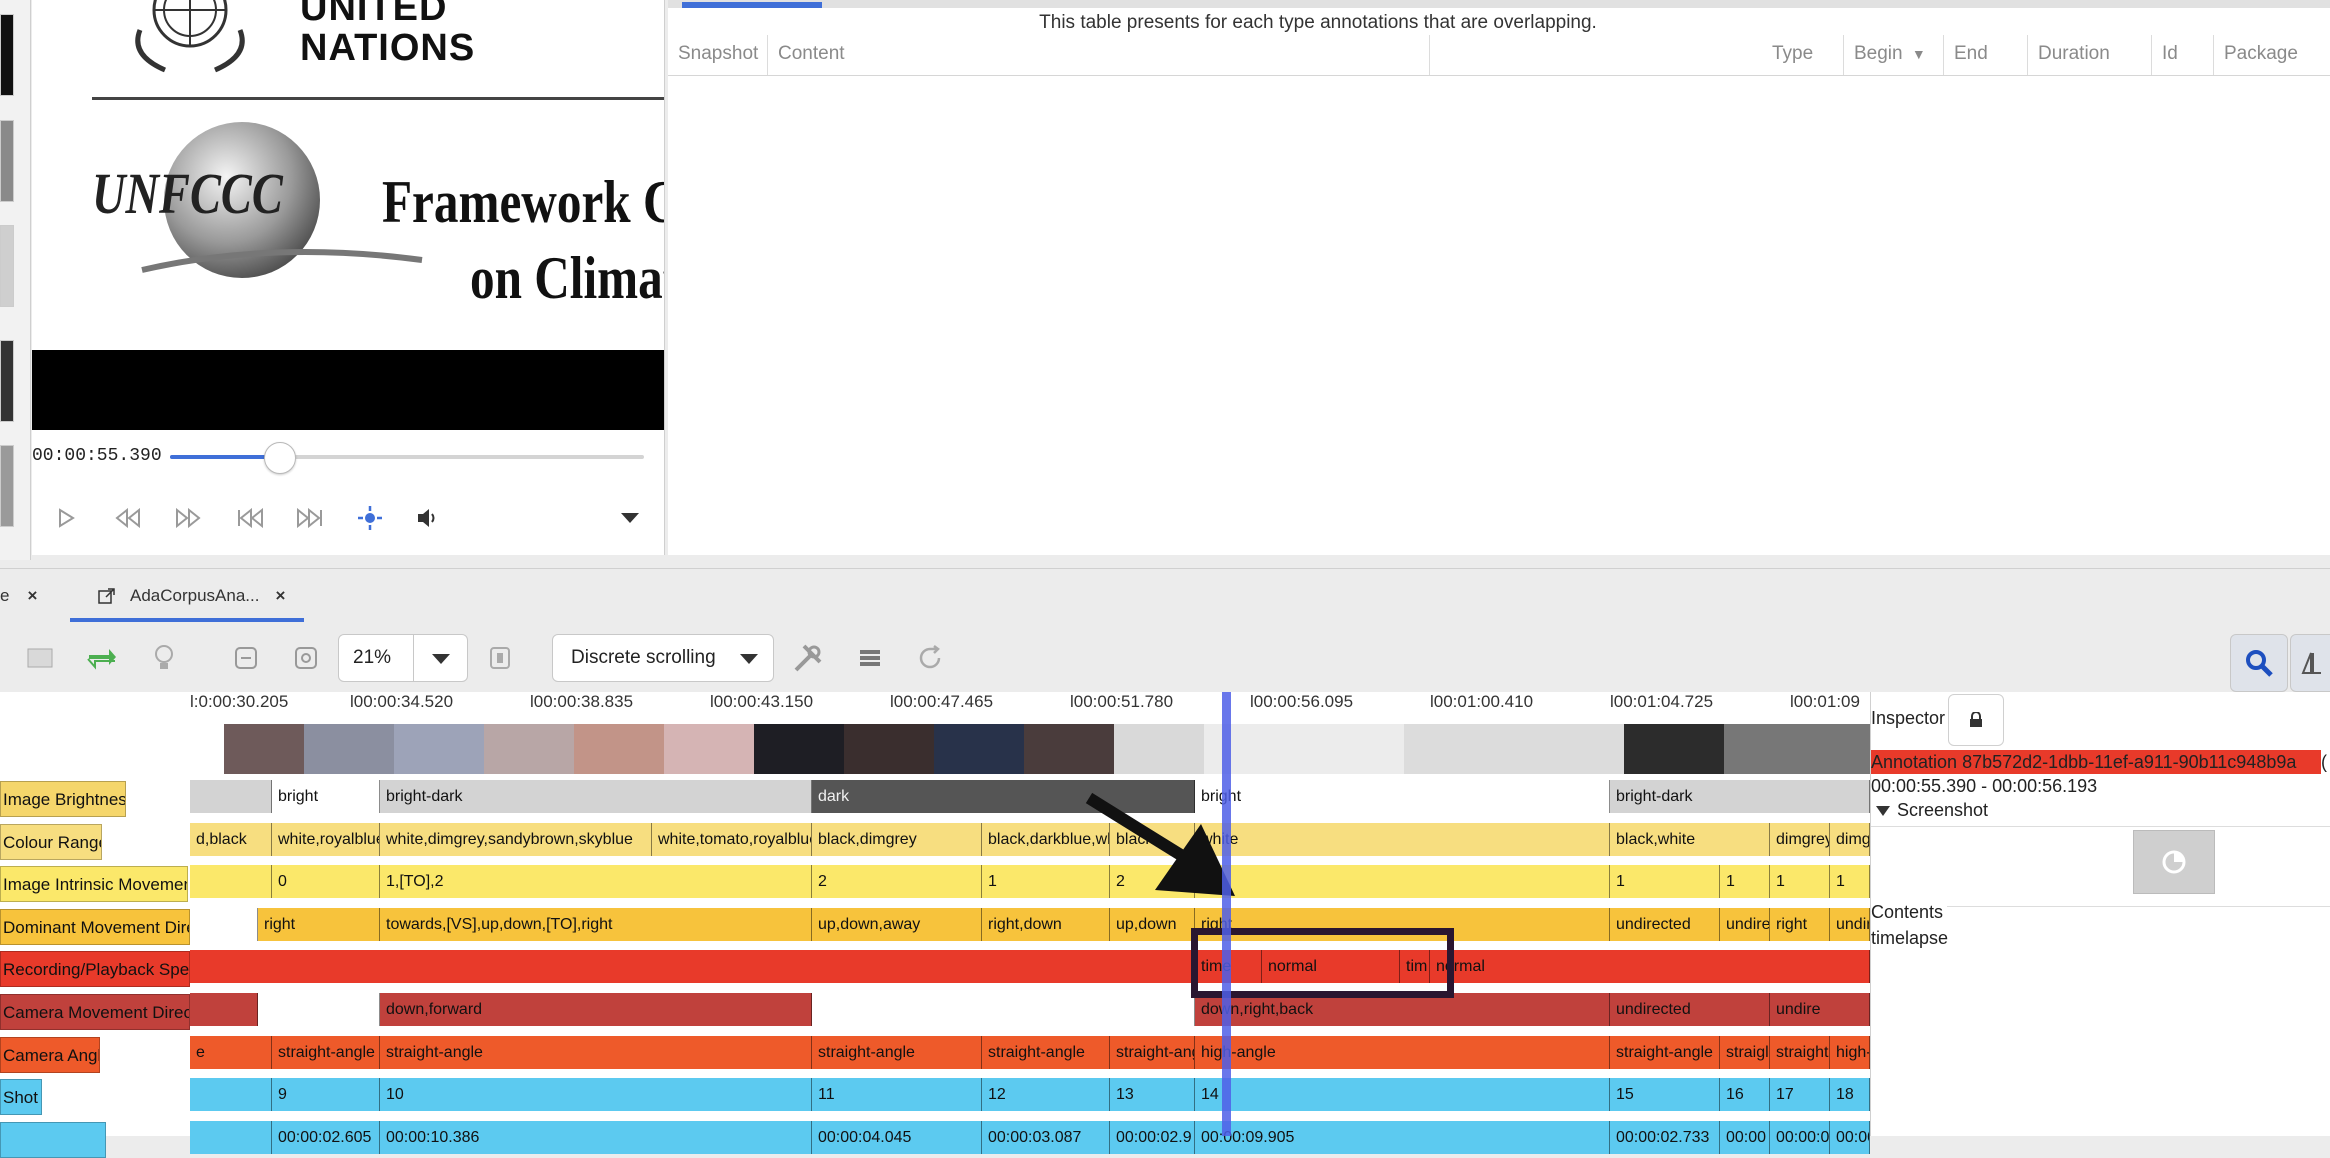  What do you see at coordinates (596, 1095) in the screenshot?
I see `annotation-segment: 10` at bounding box center [596, 1095].